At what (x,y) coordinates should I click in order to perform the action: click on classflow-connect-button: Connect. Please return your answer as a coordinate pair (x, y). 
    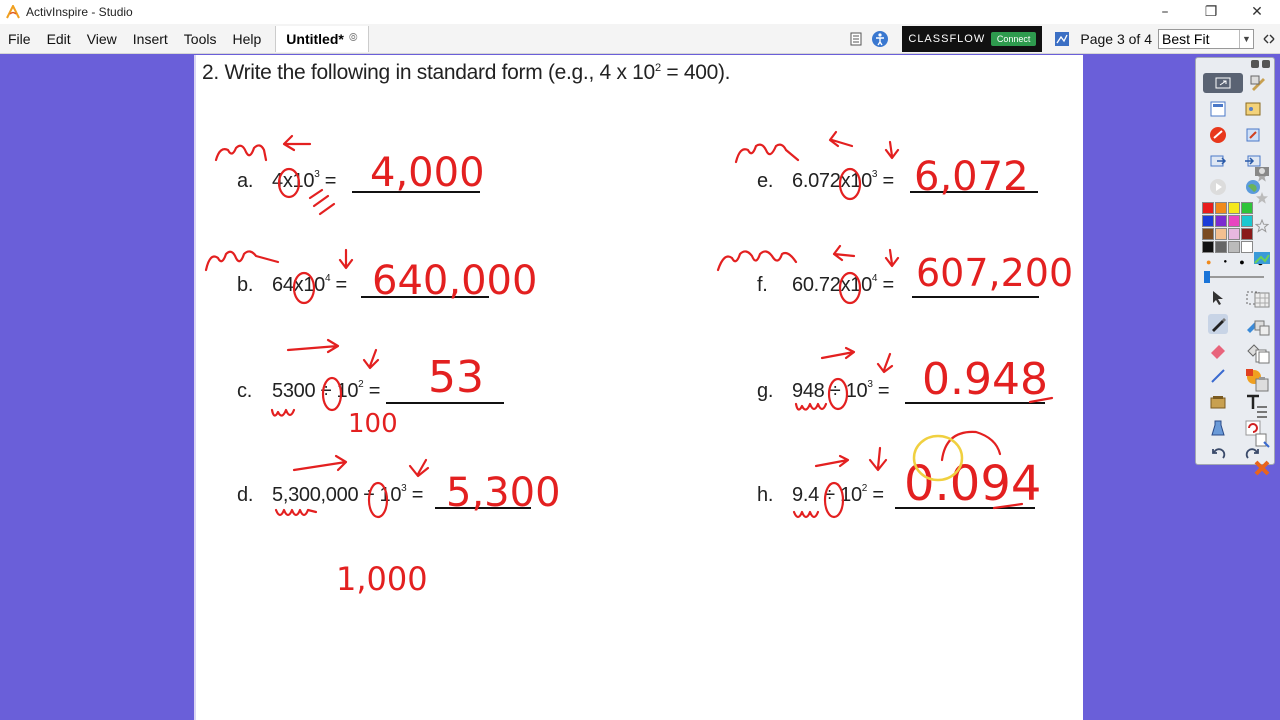
    Looking at the image, I should click on (1013, 39).